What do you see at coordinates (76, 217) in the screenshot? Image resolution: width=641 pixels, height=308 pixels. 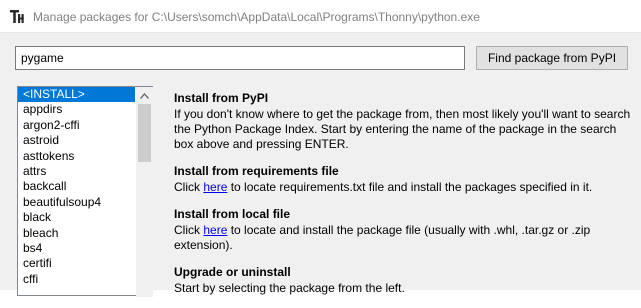 I see `list-item: black` at bounding box center [76, 217].